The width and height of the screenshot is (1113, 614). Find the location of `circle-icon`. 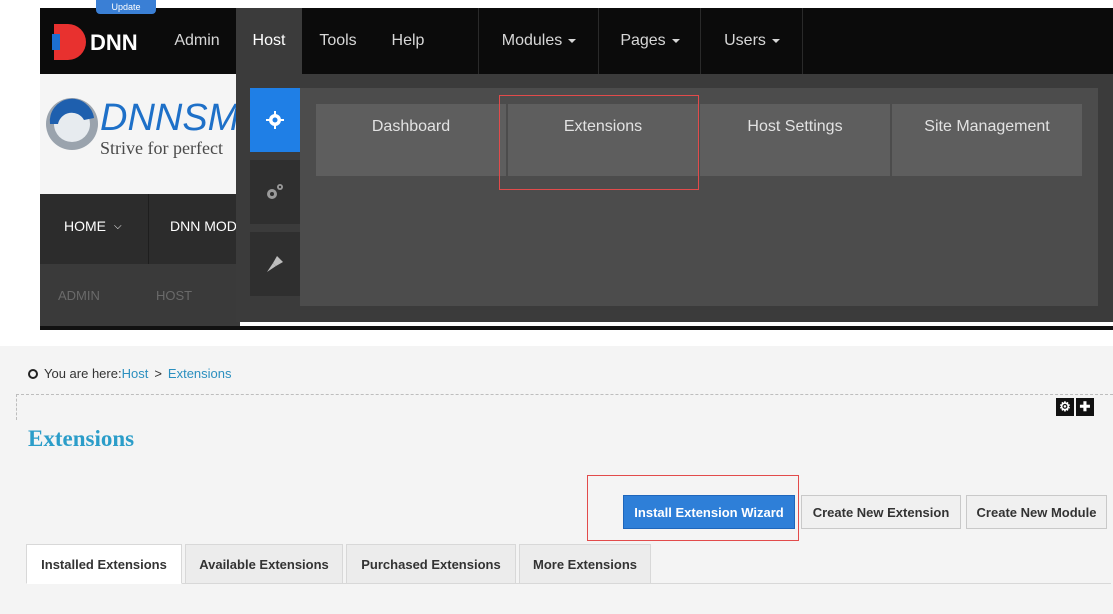

circle-icon is located at coordinates (33, 373).